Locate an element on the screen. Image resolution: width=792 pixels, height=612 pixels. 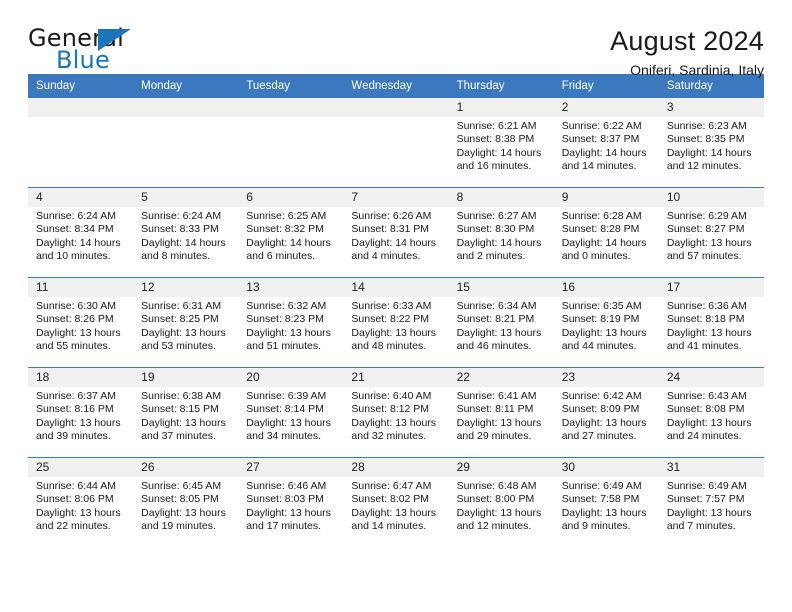
day-number: 22 is located at coordinates (501, 377).